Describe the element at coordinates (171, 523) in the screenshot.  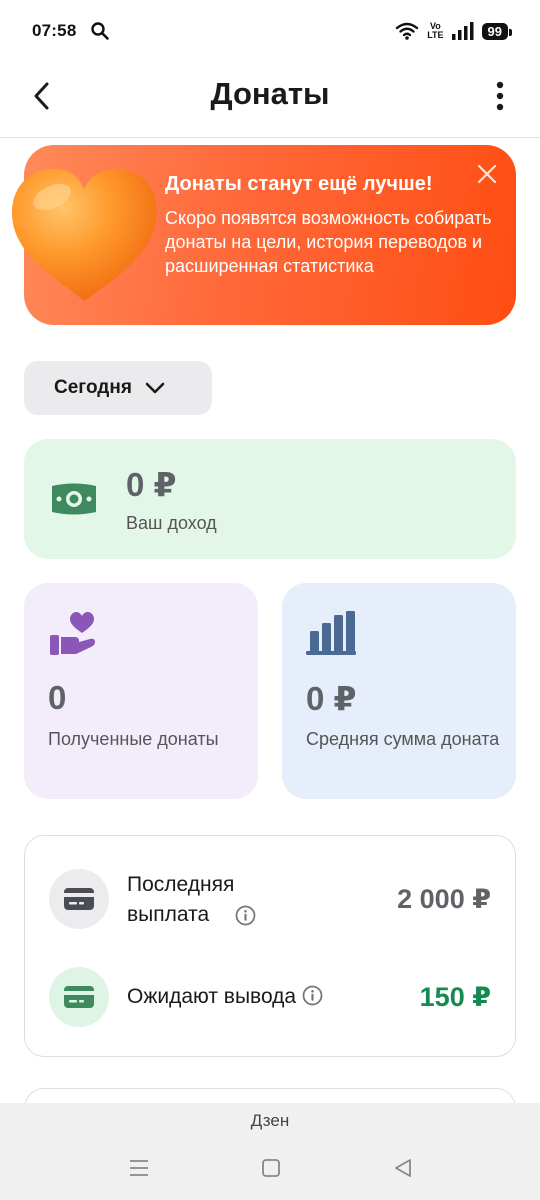
I see `income-label: Ваш доход` at that location.